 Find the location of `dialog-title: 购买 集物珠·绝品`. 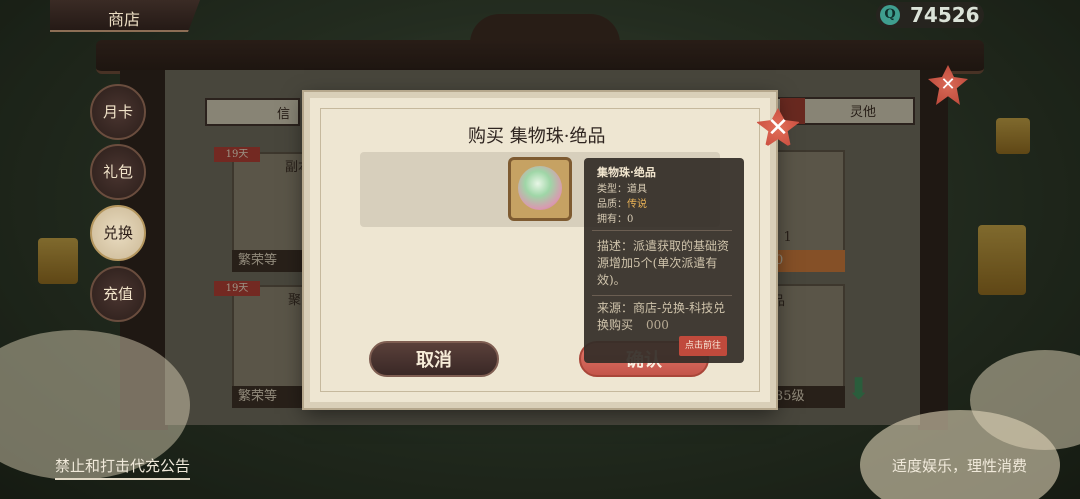

dialog-title: 购买 集物珠·绝品 is located at coordinates (537, 136).